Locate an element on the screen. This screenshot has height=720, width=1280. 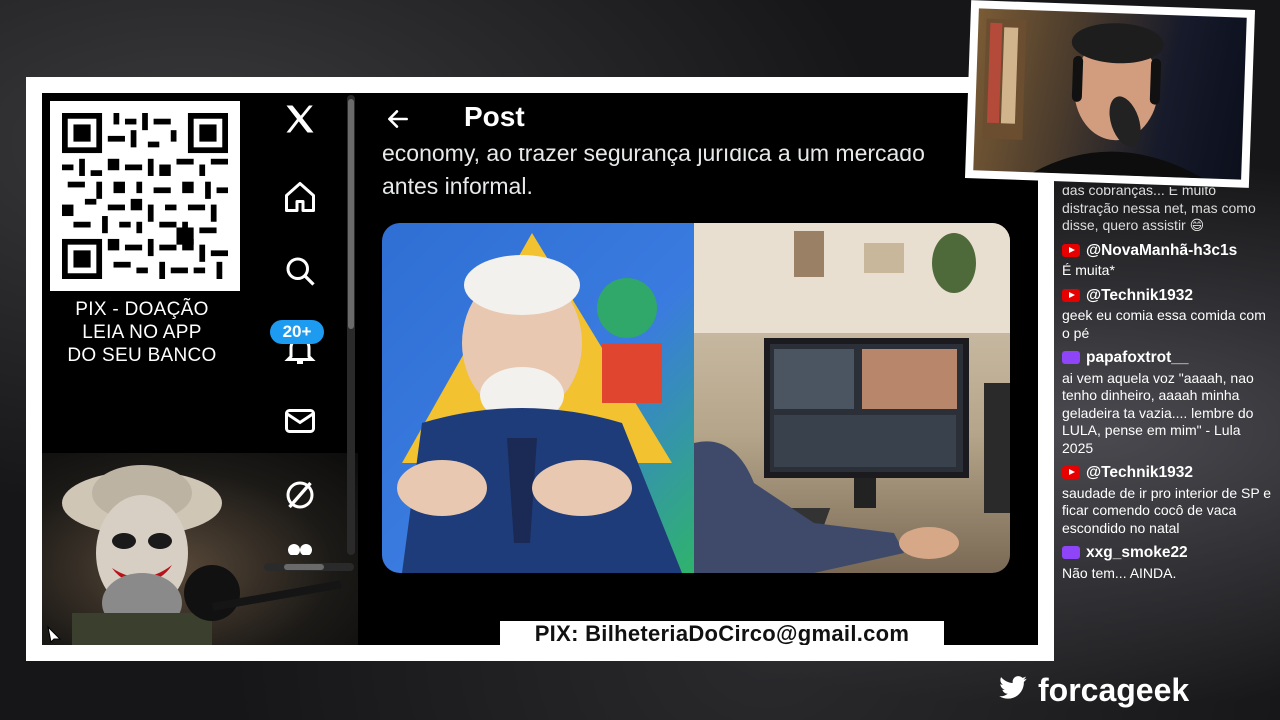
post-header-title: Post is located at coordinates (494, 116).